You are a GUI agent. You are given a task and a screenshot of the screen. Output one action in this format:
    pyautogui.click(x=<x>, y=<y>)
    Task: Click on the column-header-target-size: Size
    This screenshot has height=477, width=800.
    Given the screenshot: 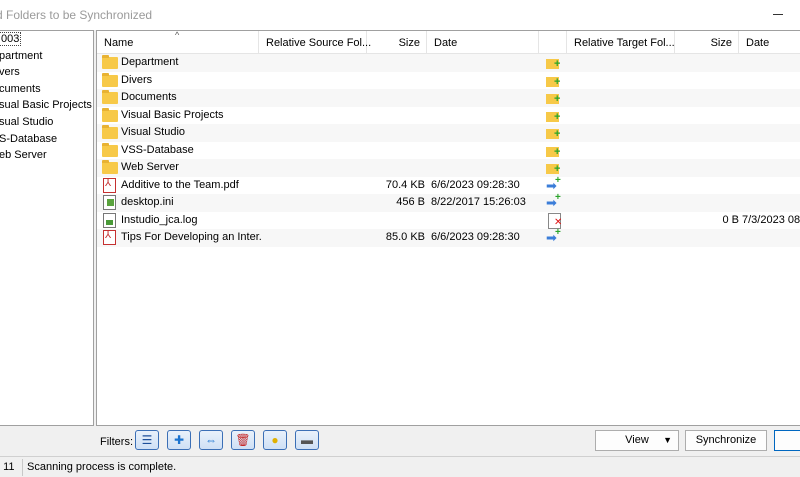 What is the action you would take?
    pyautogui.click(x=707, y=42)
    